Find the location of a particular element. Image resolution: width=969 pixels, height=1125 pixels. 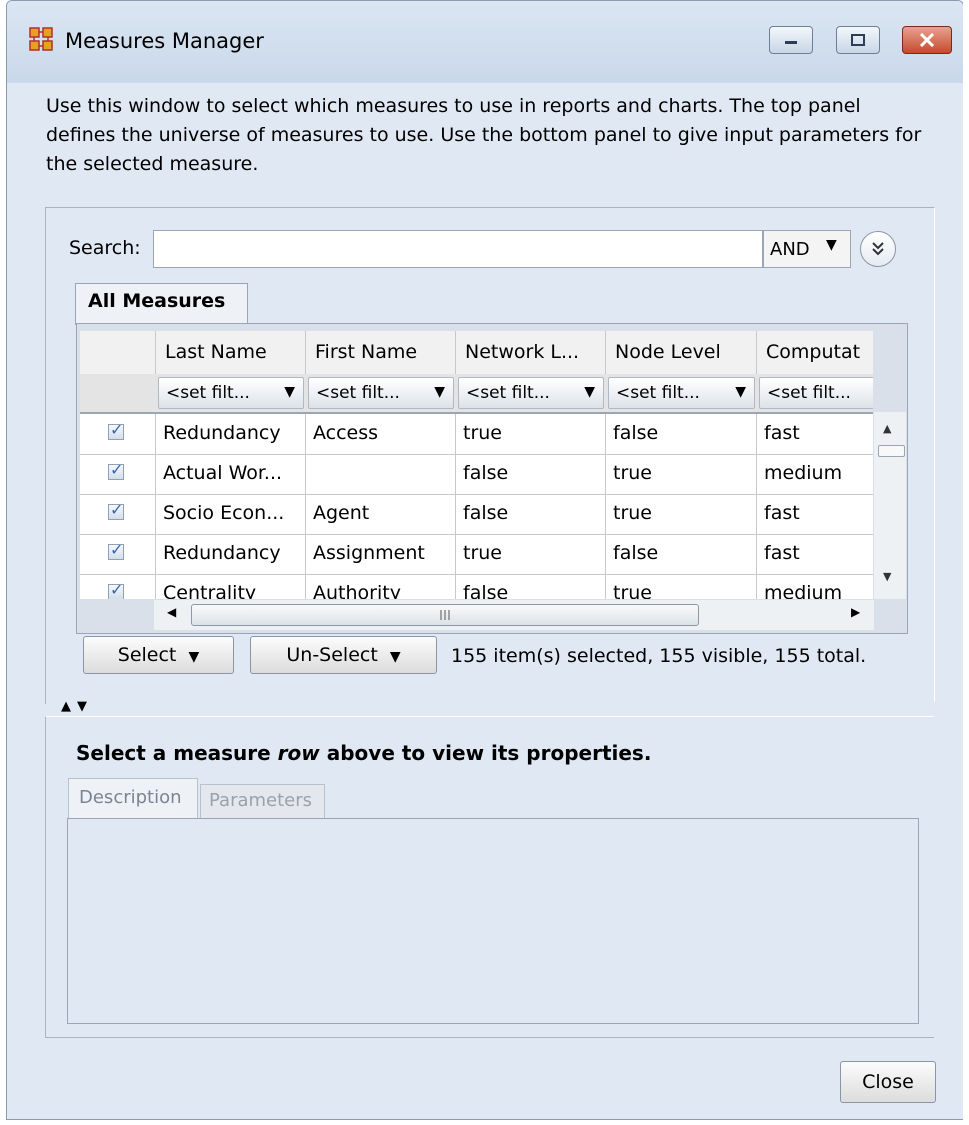

tab-description: Description is located at coordinates (133, 799).